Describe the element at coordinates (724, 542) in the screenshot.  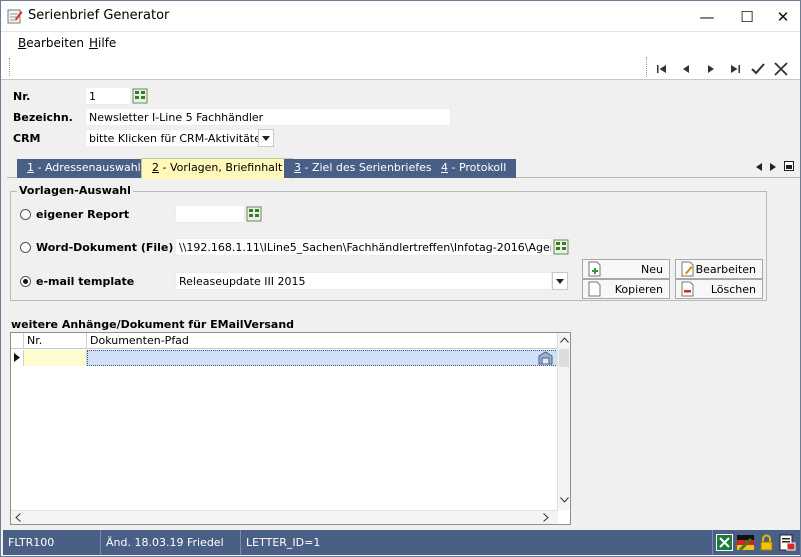
I see `excel-export-icon` at that location.